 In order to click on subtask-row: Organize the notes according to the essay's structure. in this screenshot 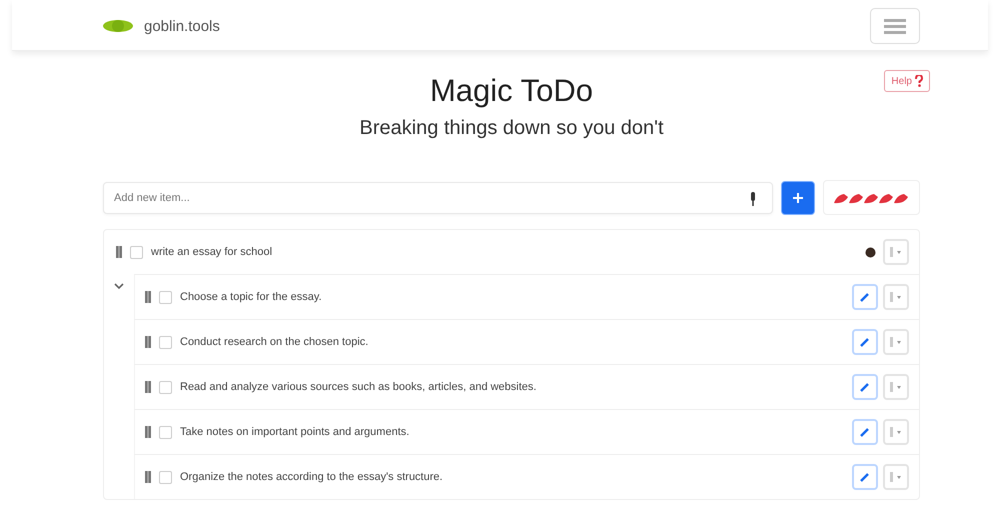, I will do `click(526, 476)`.